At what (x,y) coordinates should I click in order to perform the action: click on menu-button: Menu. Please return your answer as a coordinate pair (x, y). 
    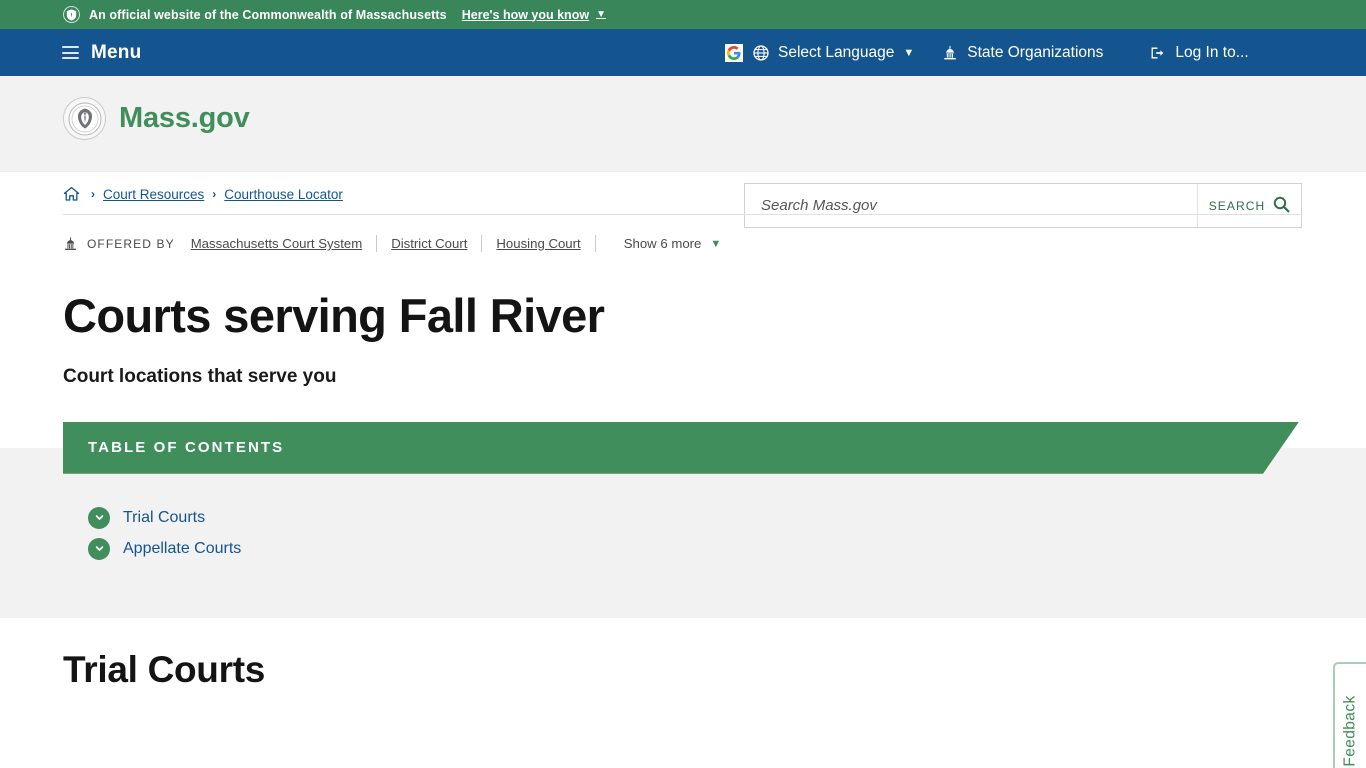
    Looking at the image, I should click on (101, 53).